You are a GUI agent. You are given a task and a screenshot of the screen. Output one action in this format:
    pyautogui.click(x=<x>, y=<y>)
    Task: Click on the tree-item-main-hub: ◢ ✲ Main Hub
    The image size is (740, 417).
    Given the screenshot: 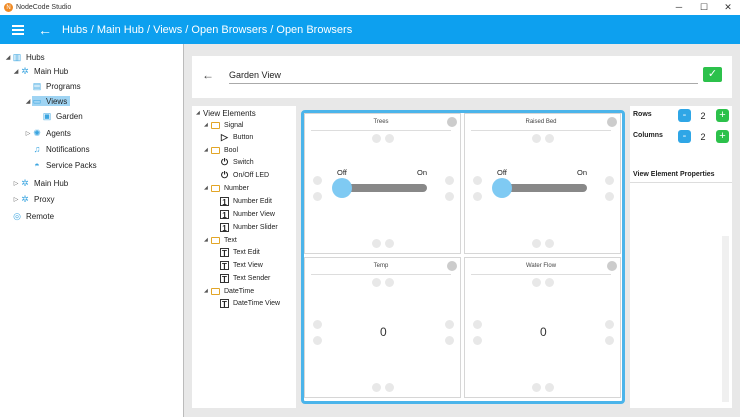 What is the action you would take?
    pyautogui.click(x=40, y=71)
    